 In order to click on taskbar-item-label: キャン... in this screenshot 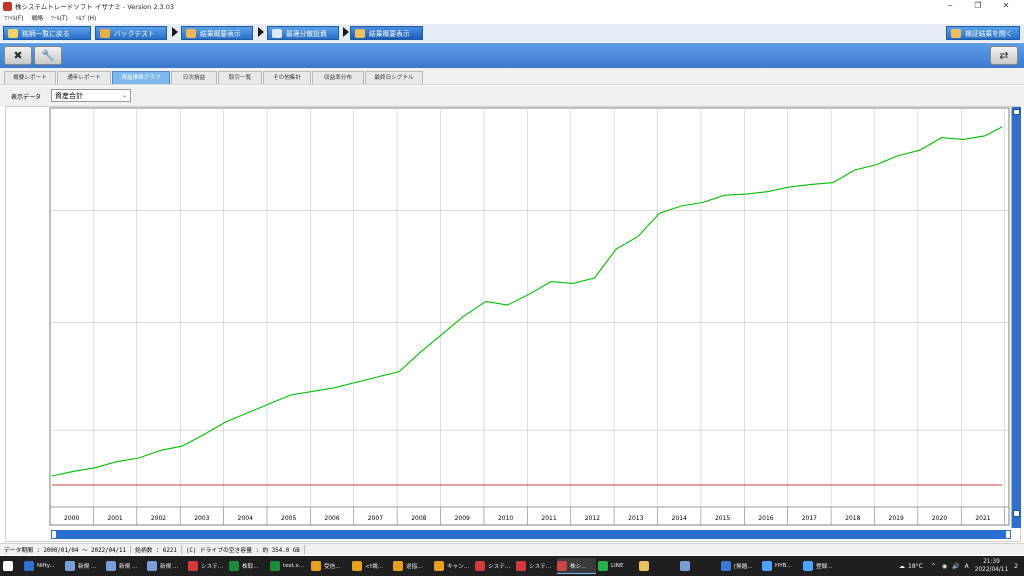, I will do `click(458, 567)`.